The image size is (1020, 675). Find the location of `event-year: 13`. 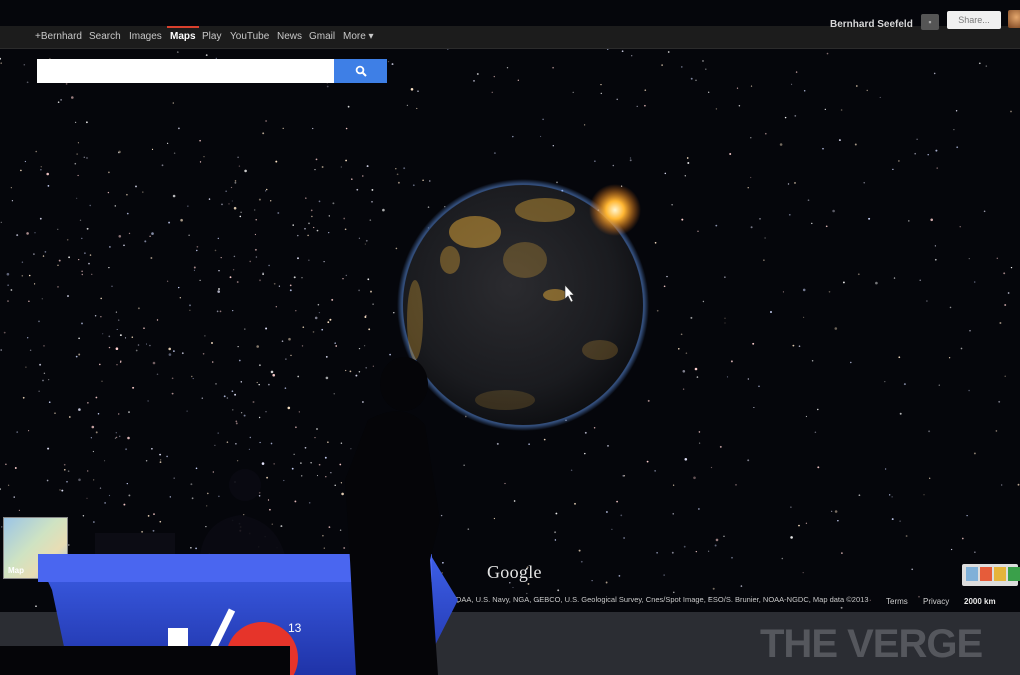

event-year: 13 is located at coordinates (295, 628).